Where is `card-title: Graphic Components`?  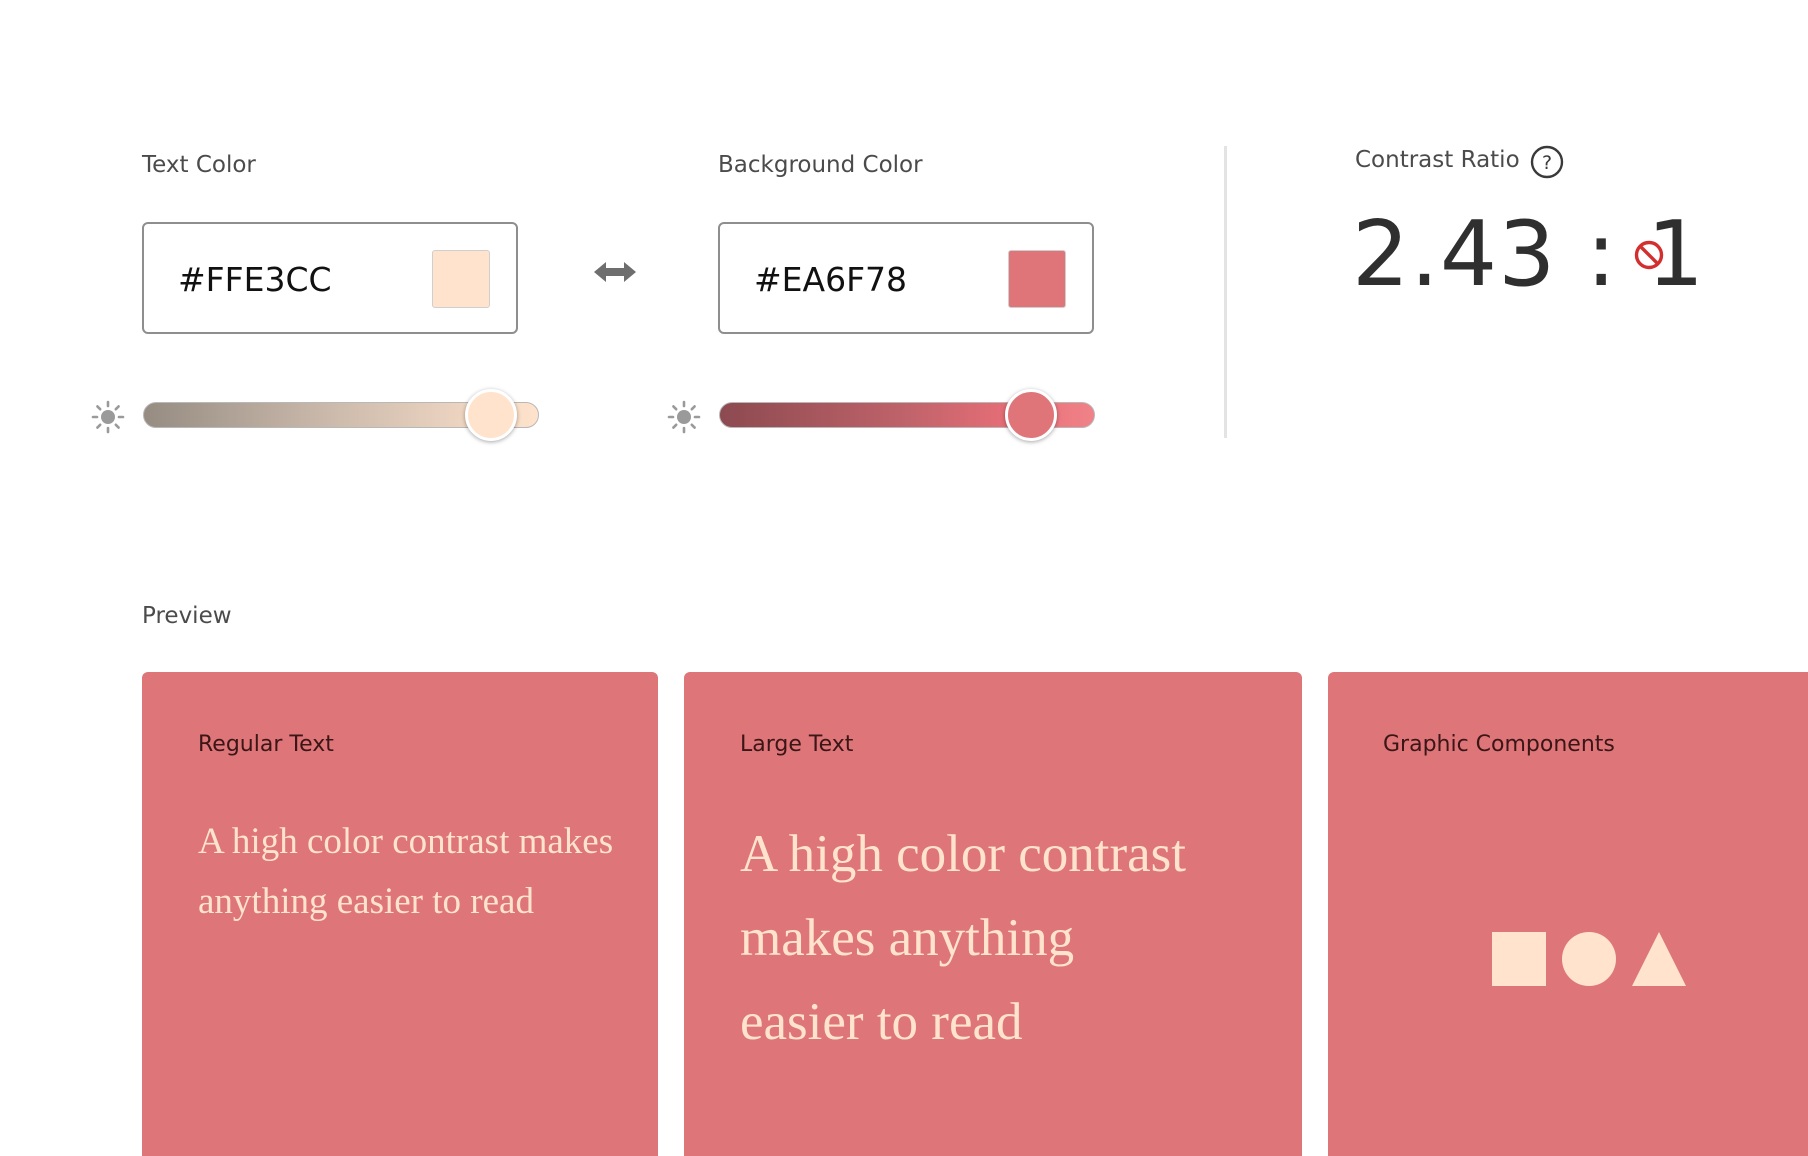 card-title: Graphic Components is located at coordinates (1499, 744).